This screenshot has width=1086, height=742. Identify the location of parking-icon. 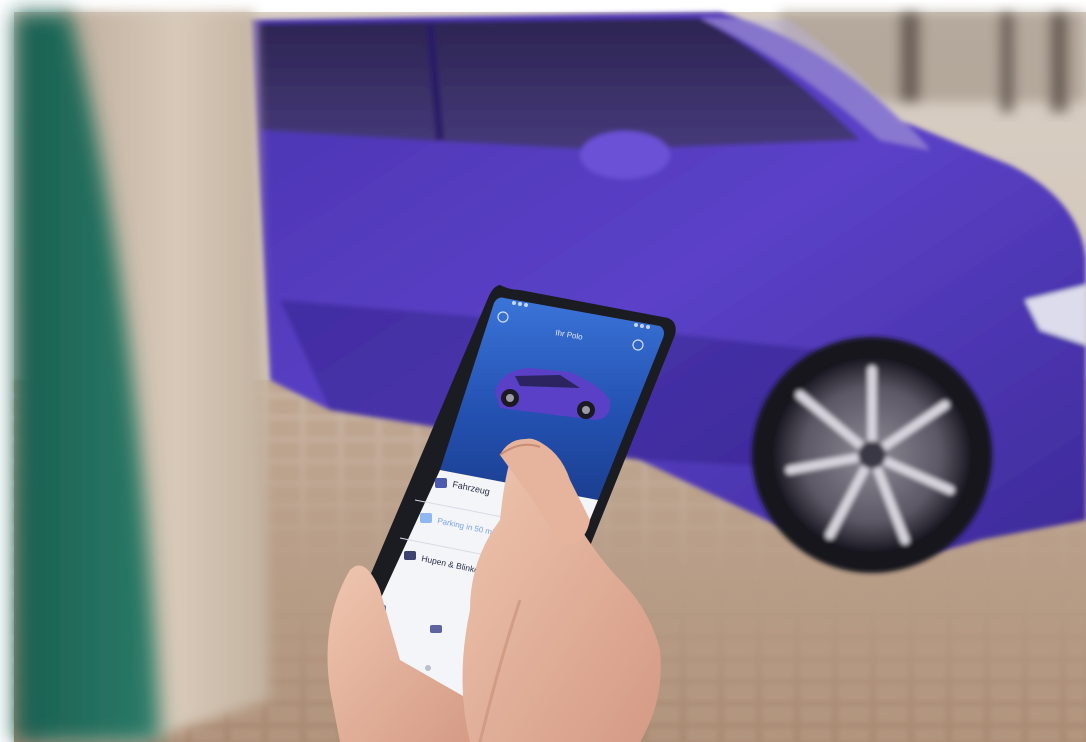
(426, 518).